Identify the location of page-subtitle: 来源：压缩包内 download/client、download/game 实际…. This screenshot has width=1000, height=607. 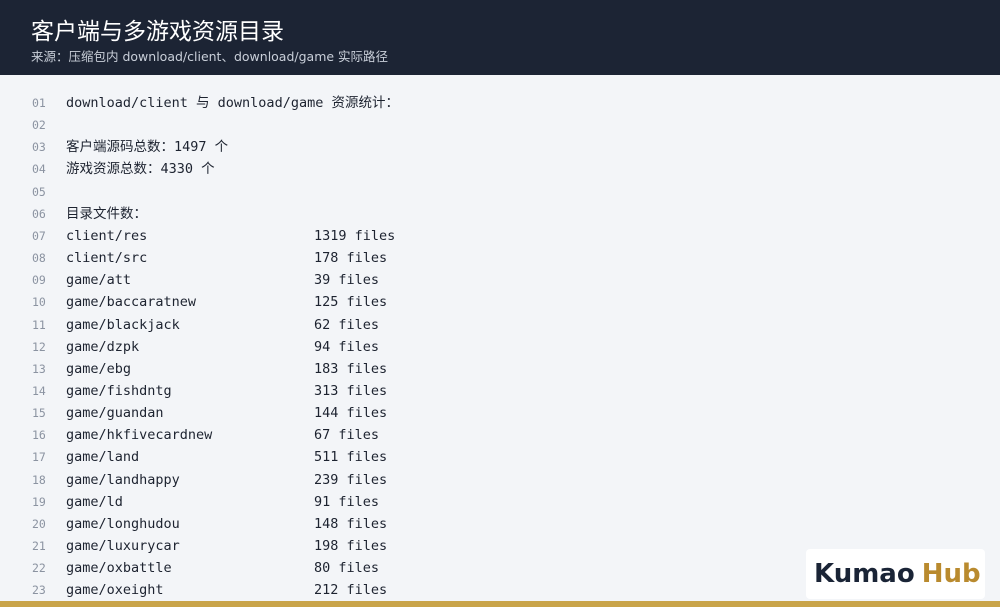
(210, 56).